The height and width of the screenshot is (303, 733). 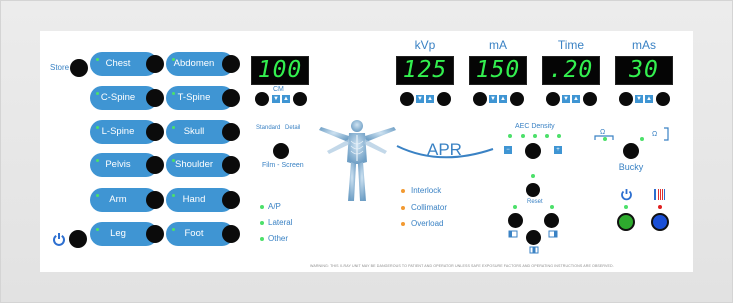 What do you see at coordinates (498, 70) in the screenshot?
I see `ma-display: 150` at bounding box center [498, 70].